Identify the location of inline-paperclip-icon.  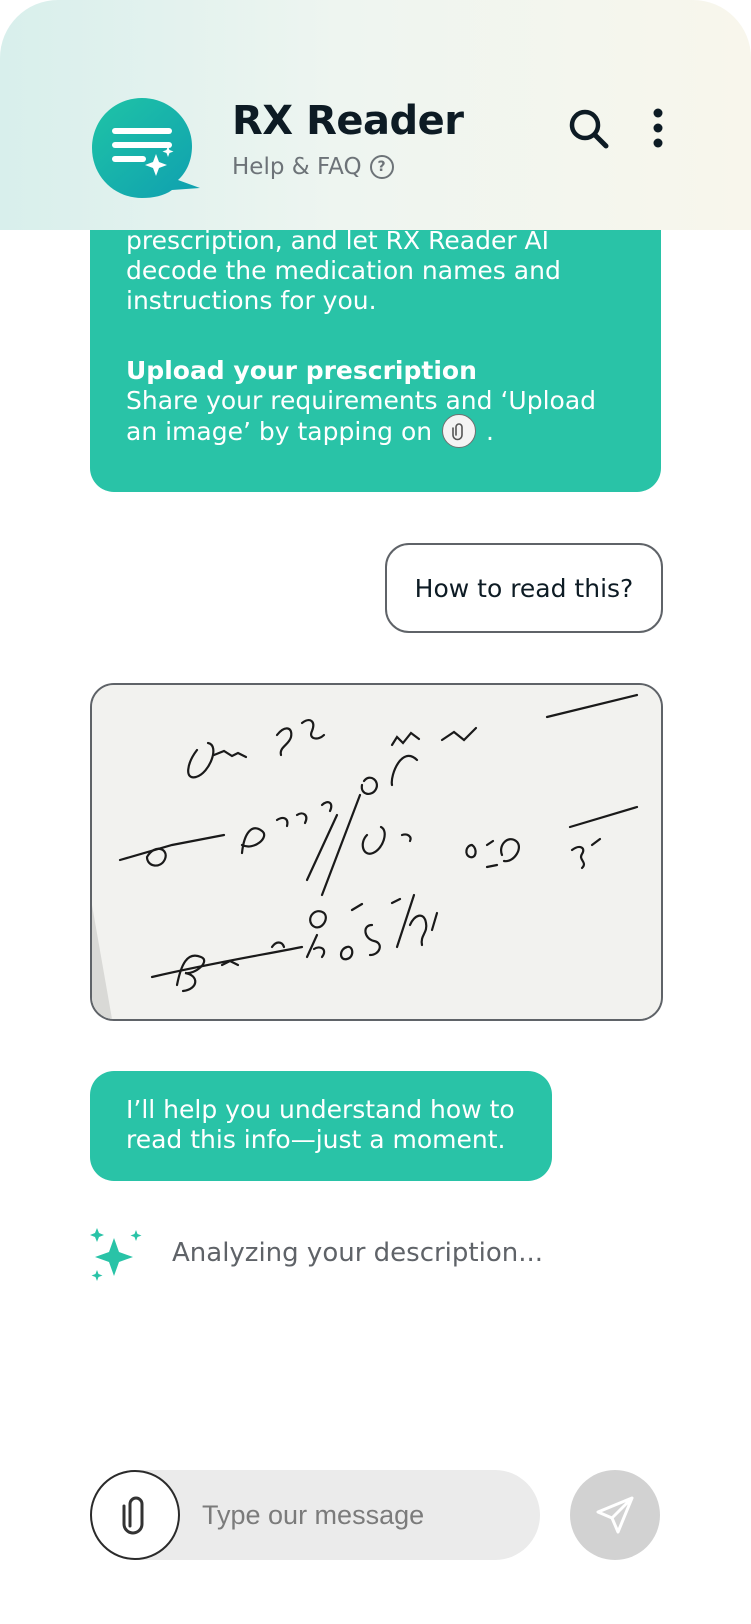
(459, 431).